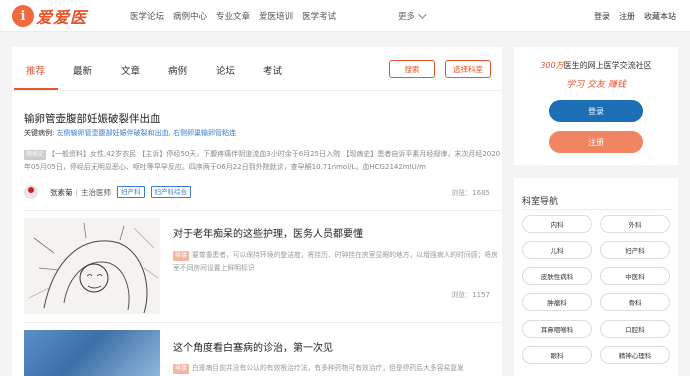 The image size is (690, 376). I want to click on more-label: 更多, so click(407, 17).